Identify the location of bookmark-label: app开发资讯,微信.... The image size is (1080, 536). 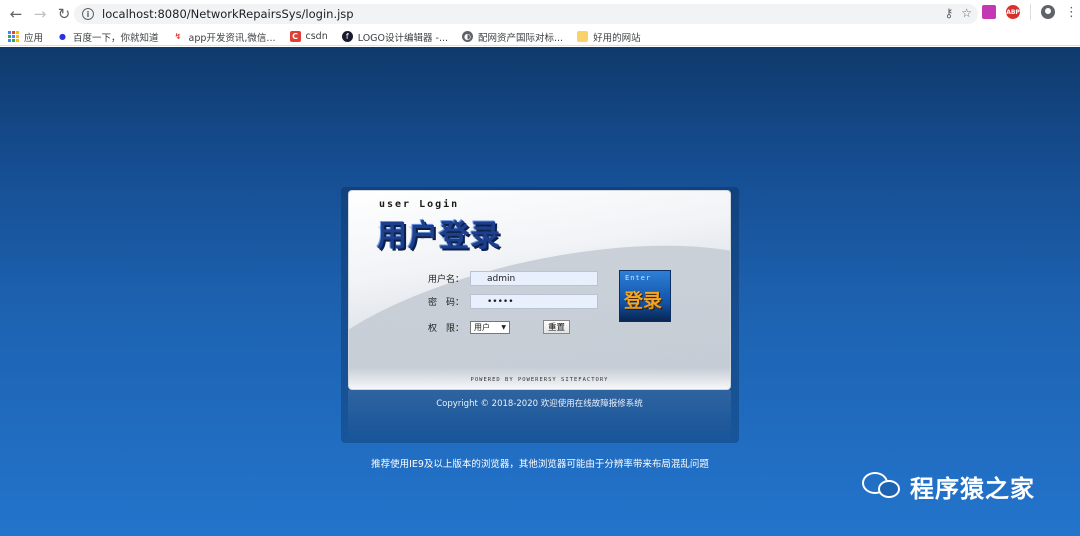
(232, 38).